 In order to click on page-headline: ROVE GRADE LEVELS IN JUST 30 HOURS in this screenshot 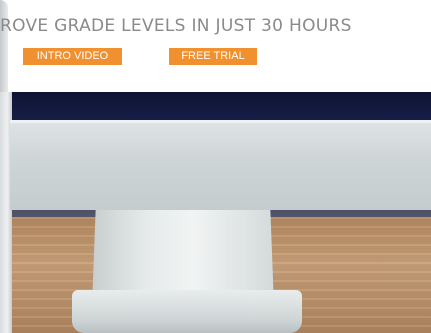, I will do `click(176, 26)`.